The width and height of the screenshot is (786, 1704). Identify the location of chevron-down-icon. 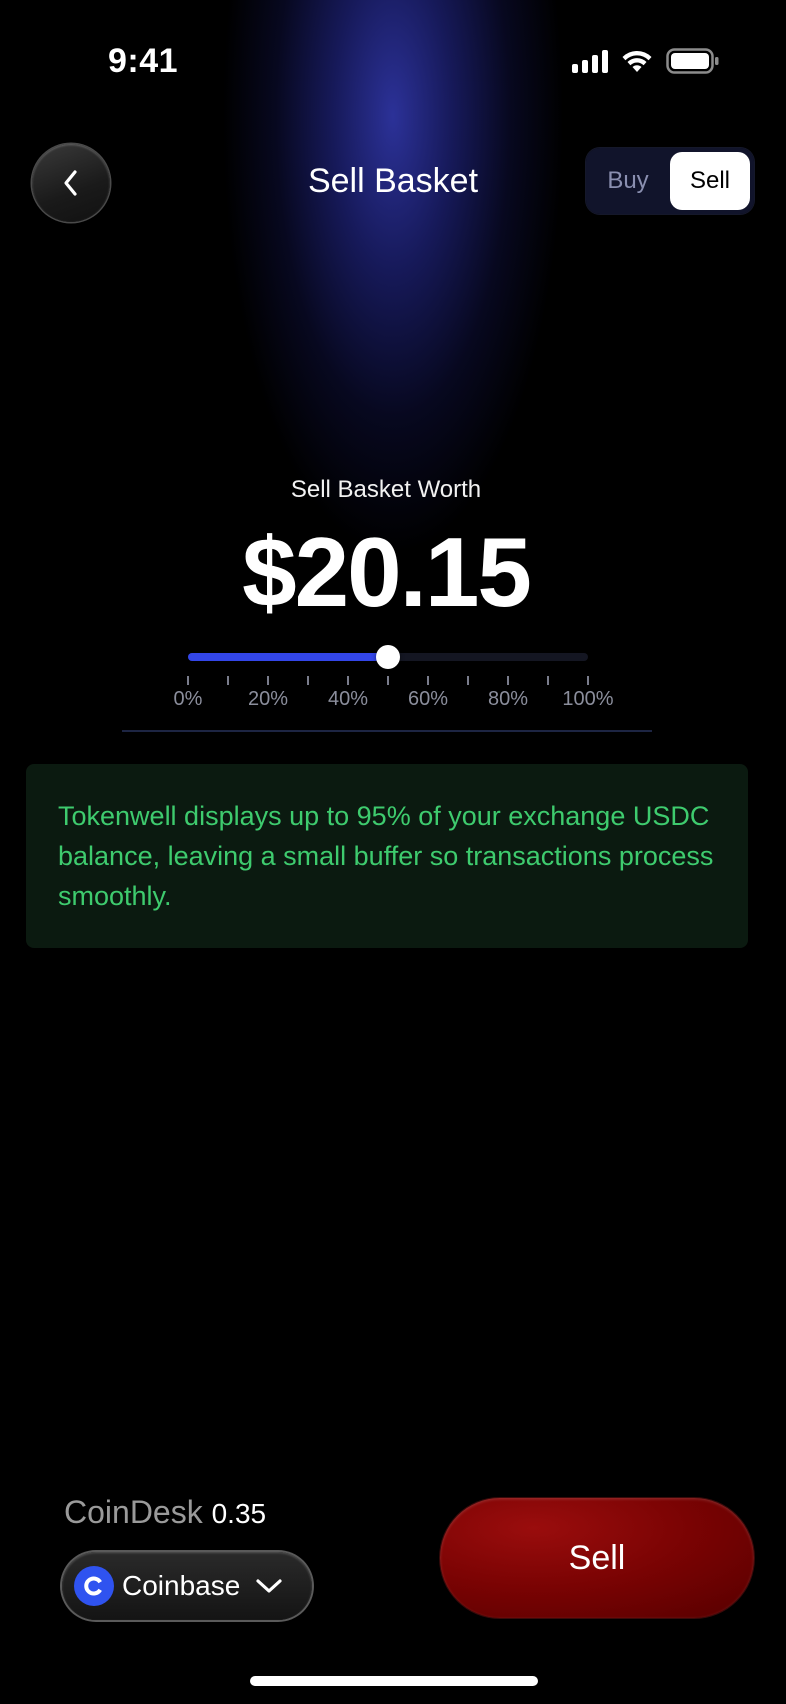
(269, 1586).